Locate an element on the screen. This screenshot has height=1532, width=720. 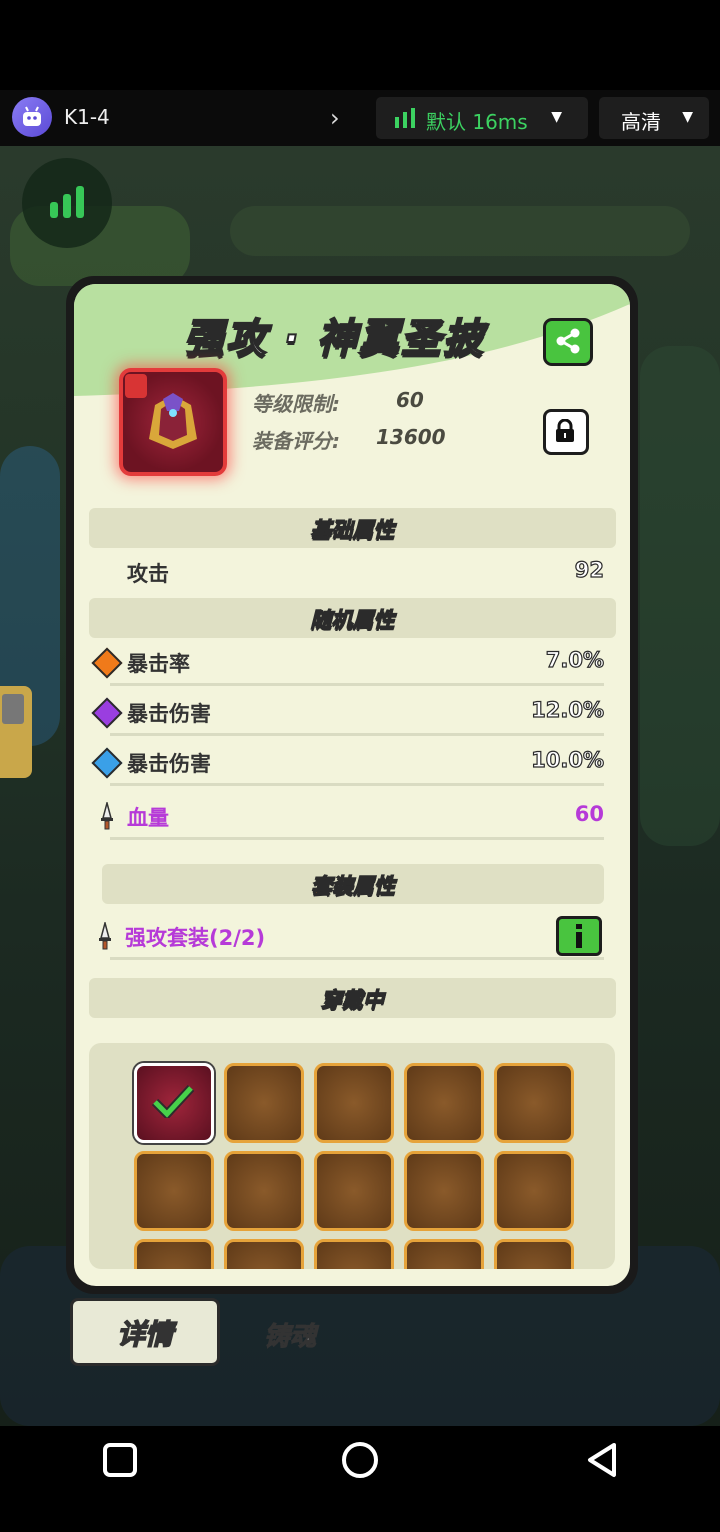
quality-selector: 高清 ▼ is located at coordinates (654, 118).